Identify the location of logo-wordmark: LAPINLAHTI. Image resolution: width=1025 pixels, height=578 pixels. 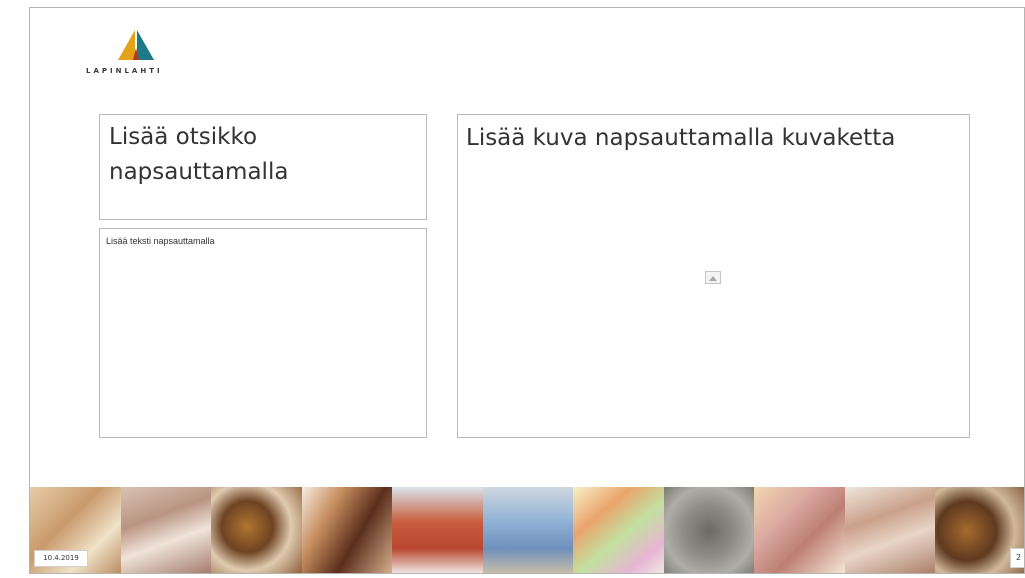
(124, 71).